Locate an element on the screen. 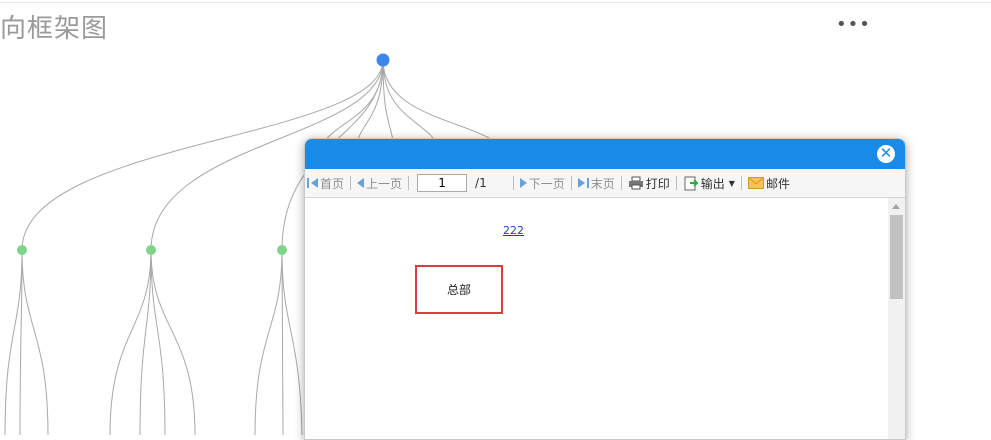 This screenshot has height=440, width=991. last-page-button: 末页 is located at coordinates (596, 183).